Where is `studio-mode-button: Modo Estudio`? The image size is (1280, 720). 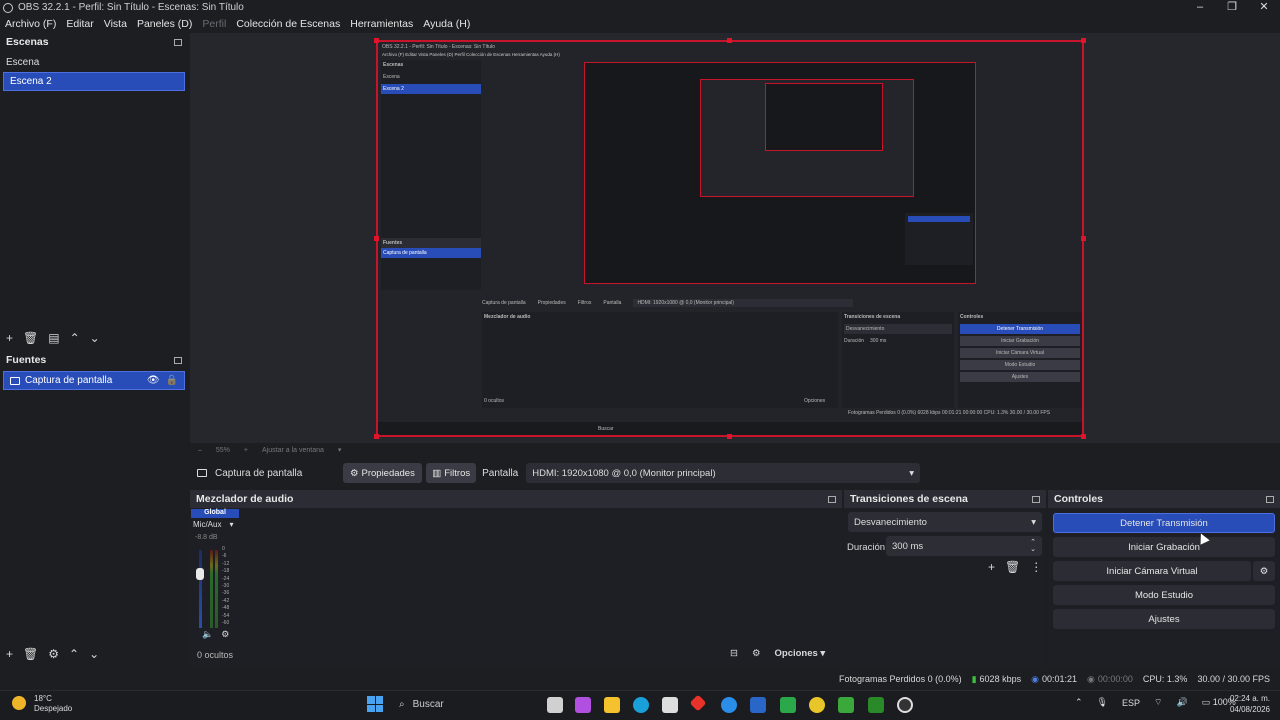 studio-mode-button: Modo Estudio is located at coordinates (1164, 595).